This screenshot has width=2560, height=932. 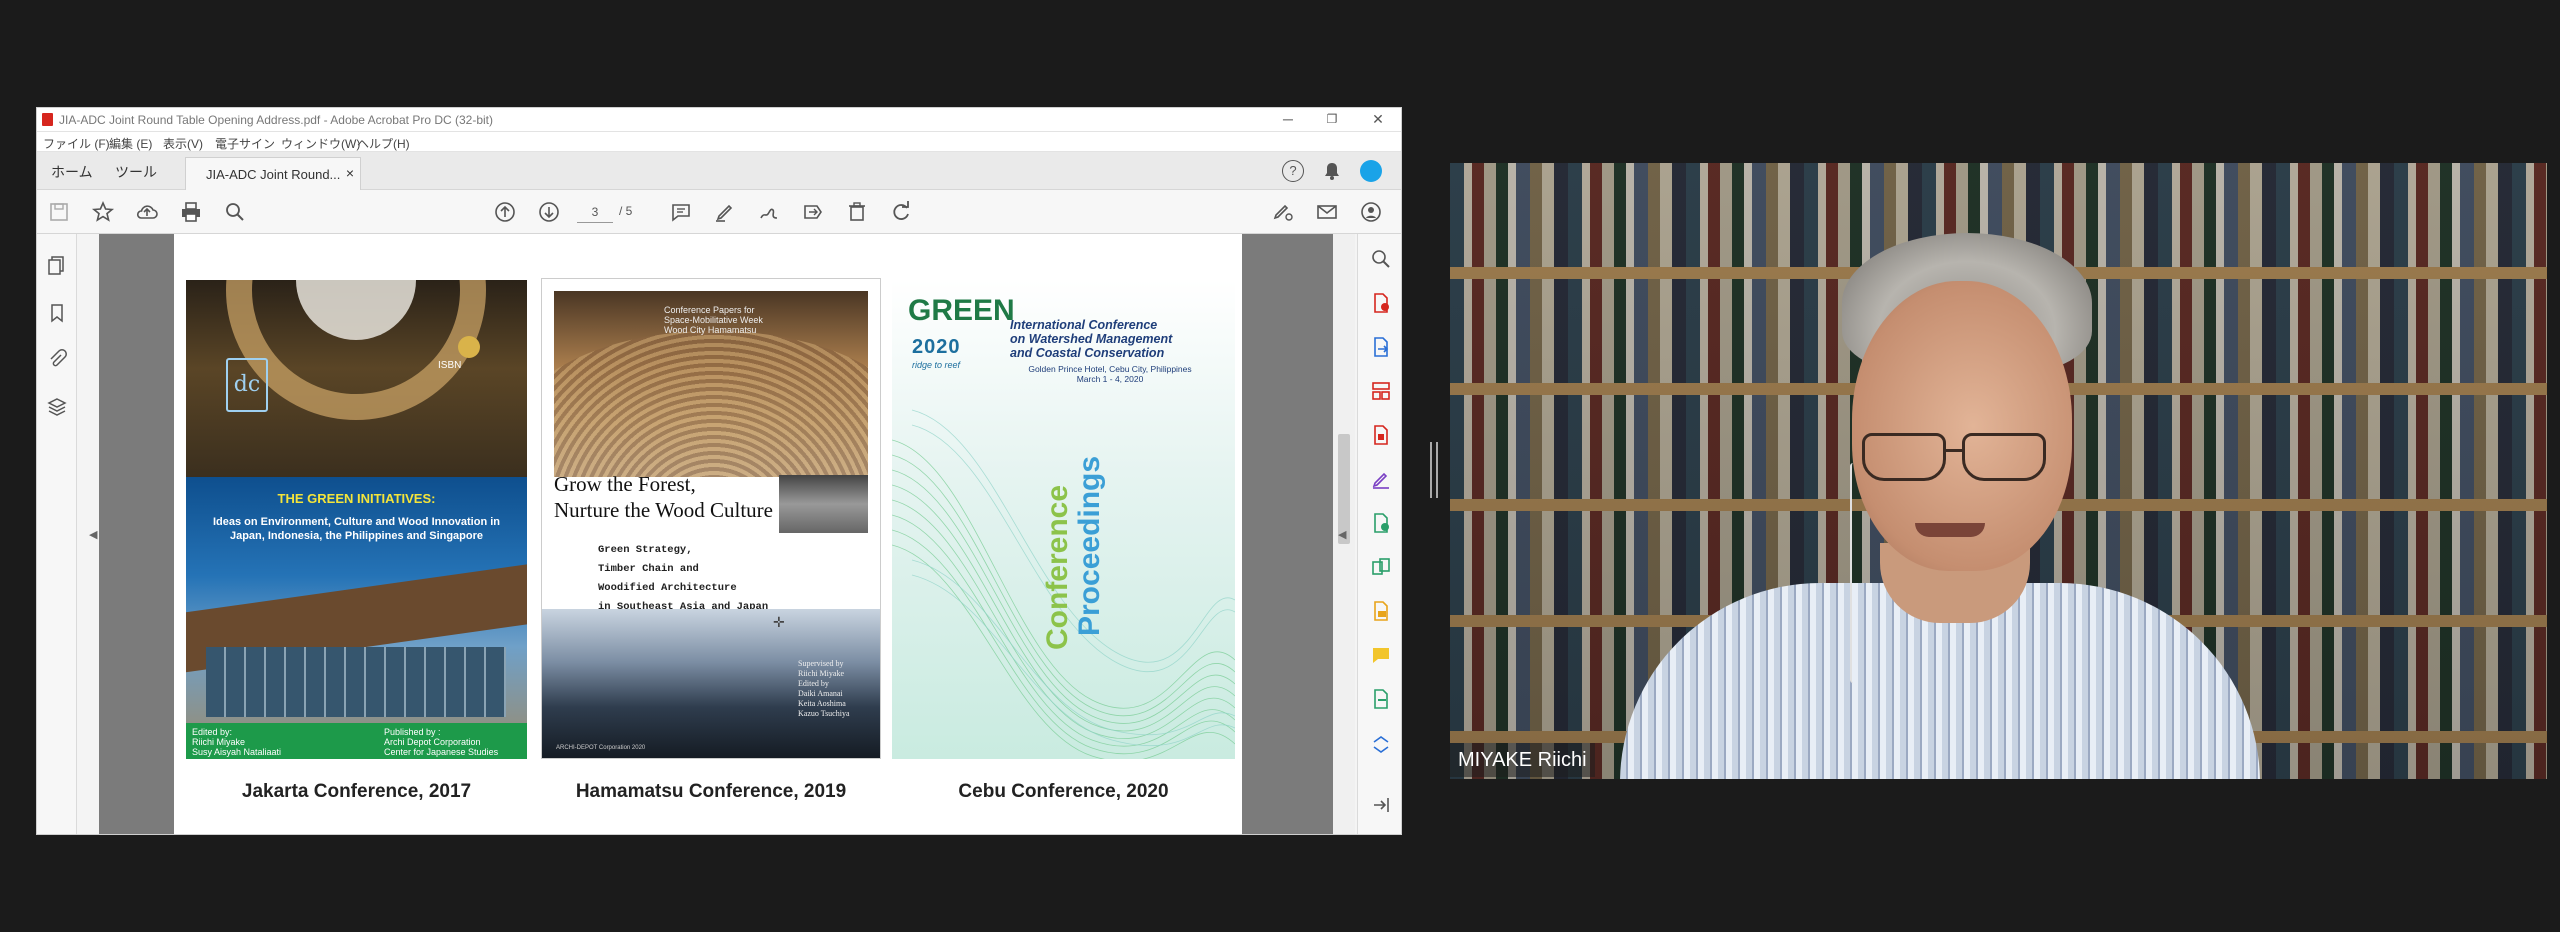 I want to click on menu-help: ヘルプ(H), so click(x=383, y=143).